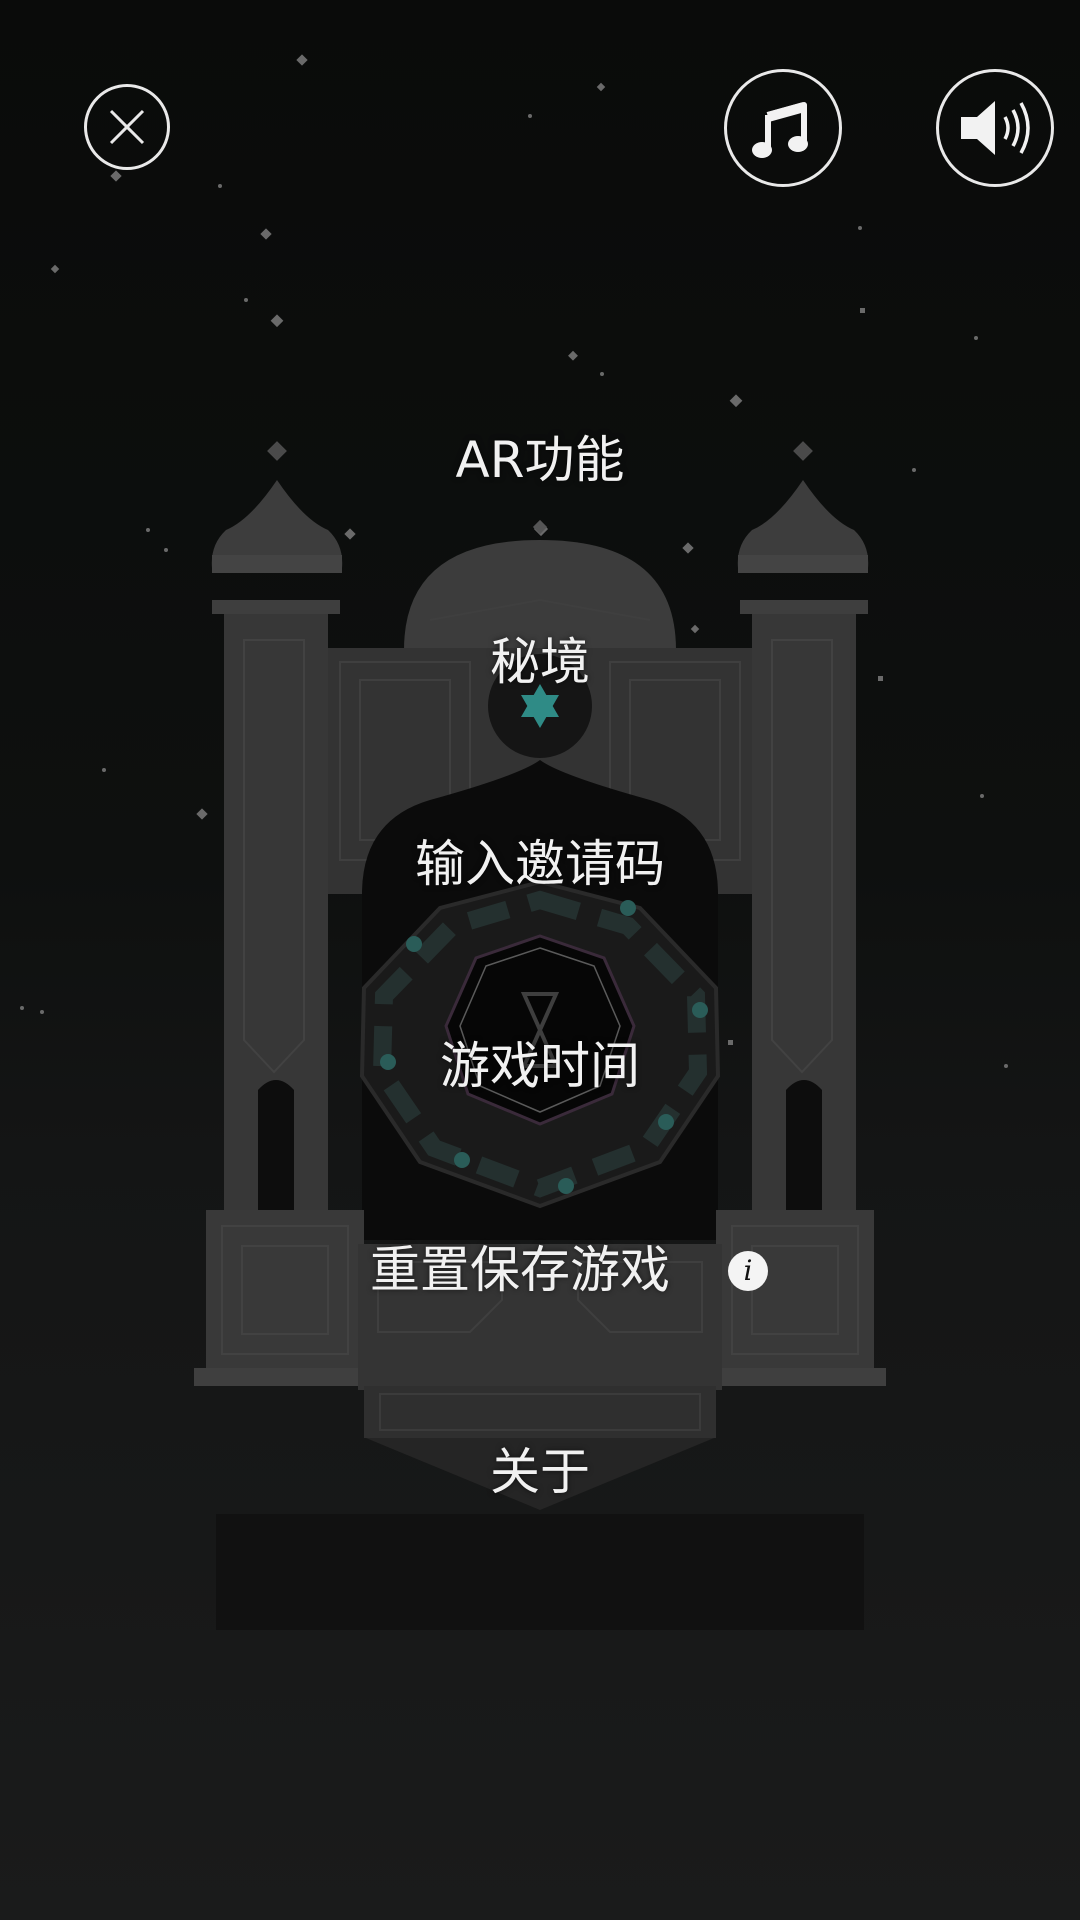  I want to click on menu-secret-realm: 秘境, so click(540, 662).